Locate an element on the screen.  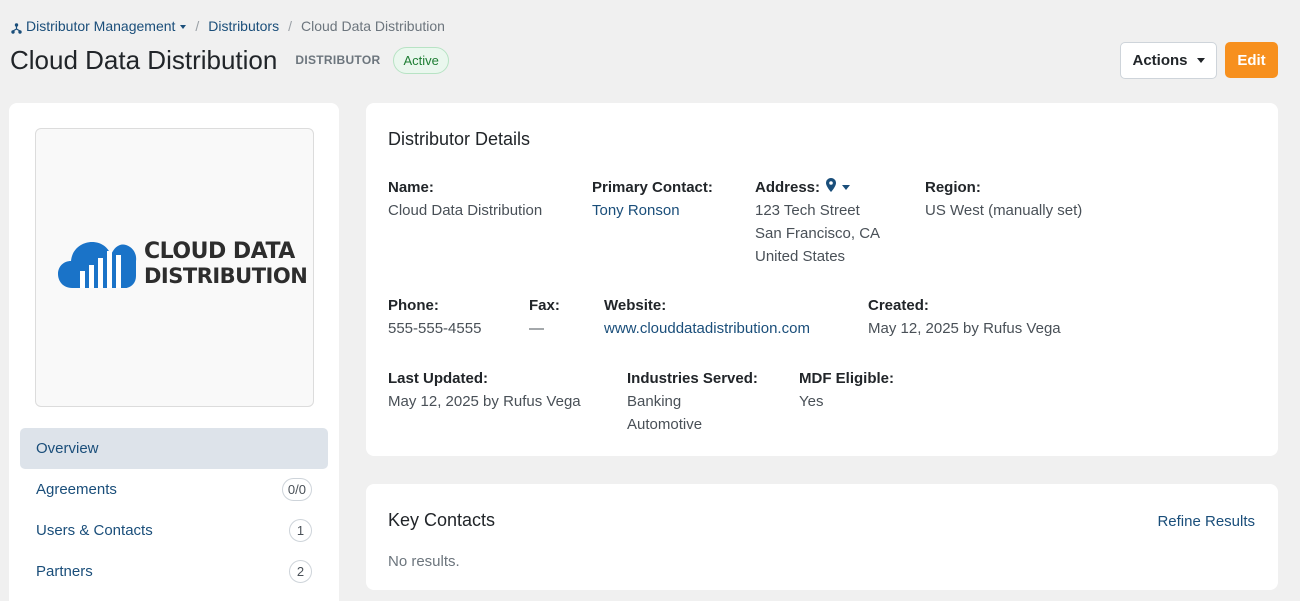
count-badge: 2 is located at coordinates (300, 571).